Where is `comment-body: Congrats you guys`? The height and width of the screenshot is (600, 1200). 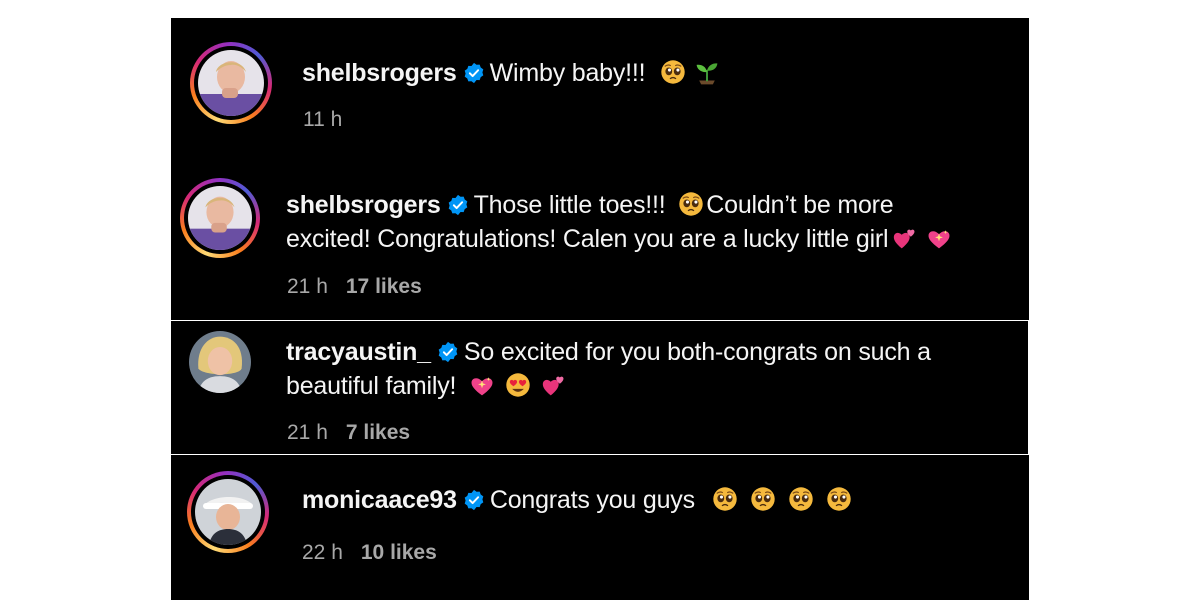 comment-body: Congrats you guys is located at coordinates (592, 500).